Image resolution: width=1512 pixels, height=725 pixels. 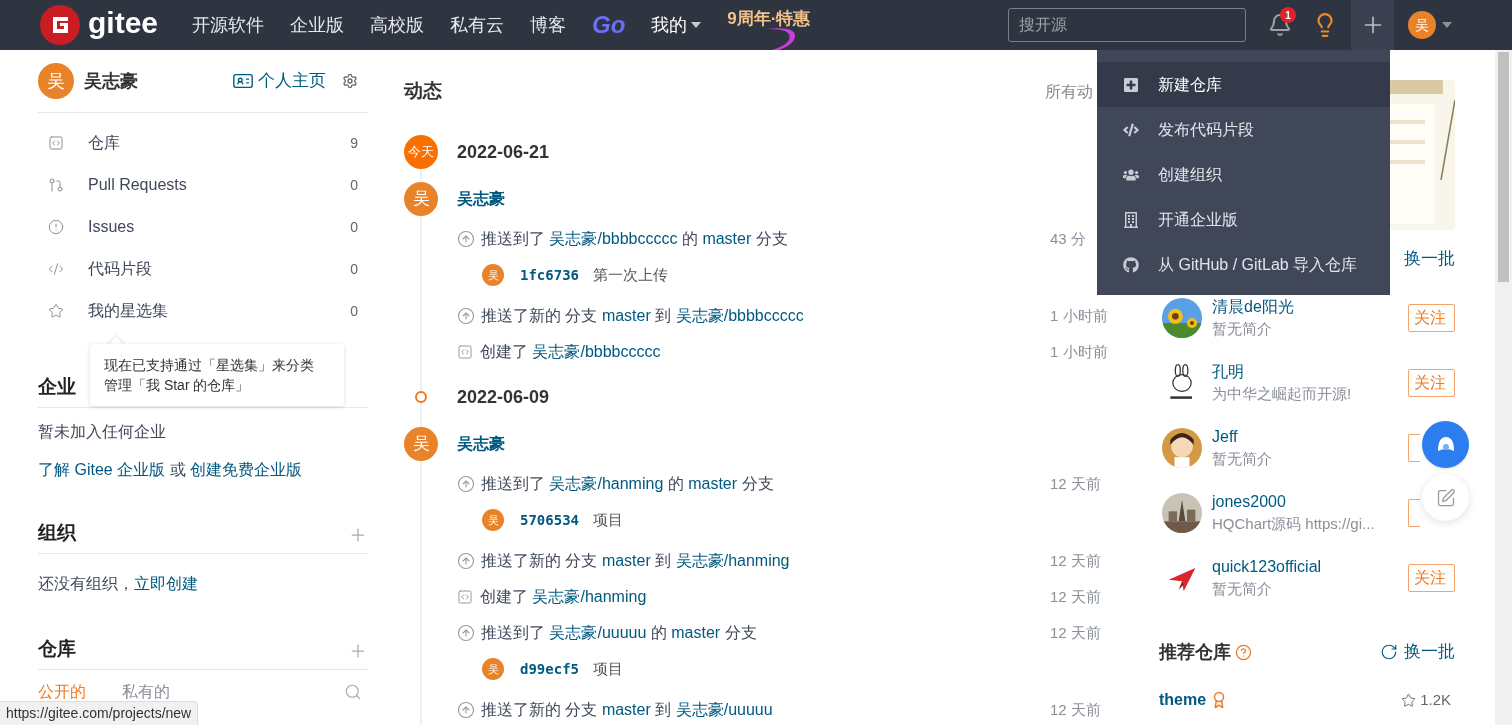 I want to click on commit-message: 项目, so click(x=608, y=519).